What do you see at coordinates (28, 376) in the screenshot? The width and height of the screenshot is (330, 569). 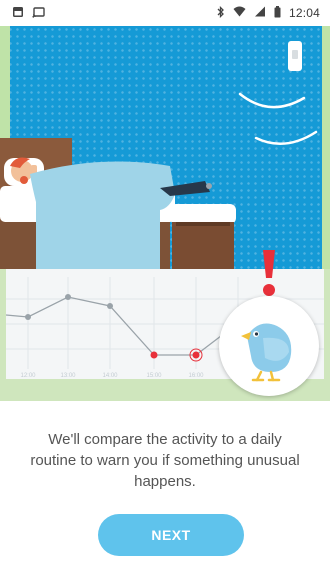 I see `x-label: 12:00` at bounding box center [28, 376].